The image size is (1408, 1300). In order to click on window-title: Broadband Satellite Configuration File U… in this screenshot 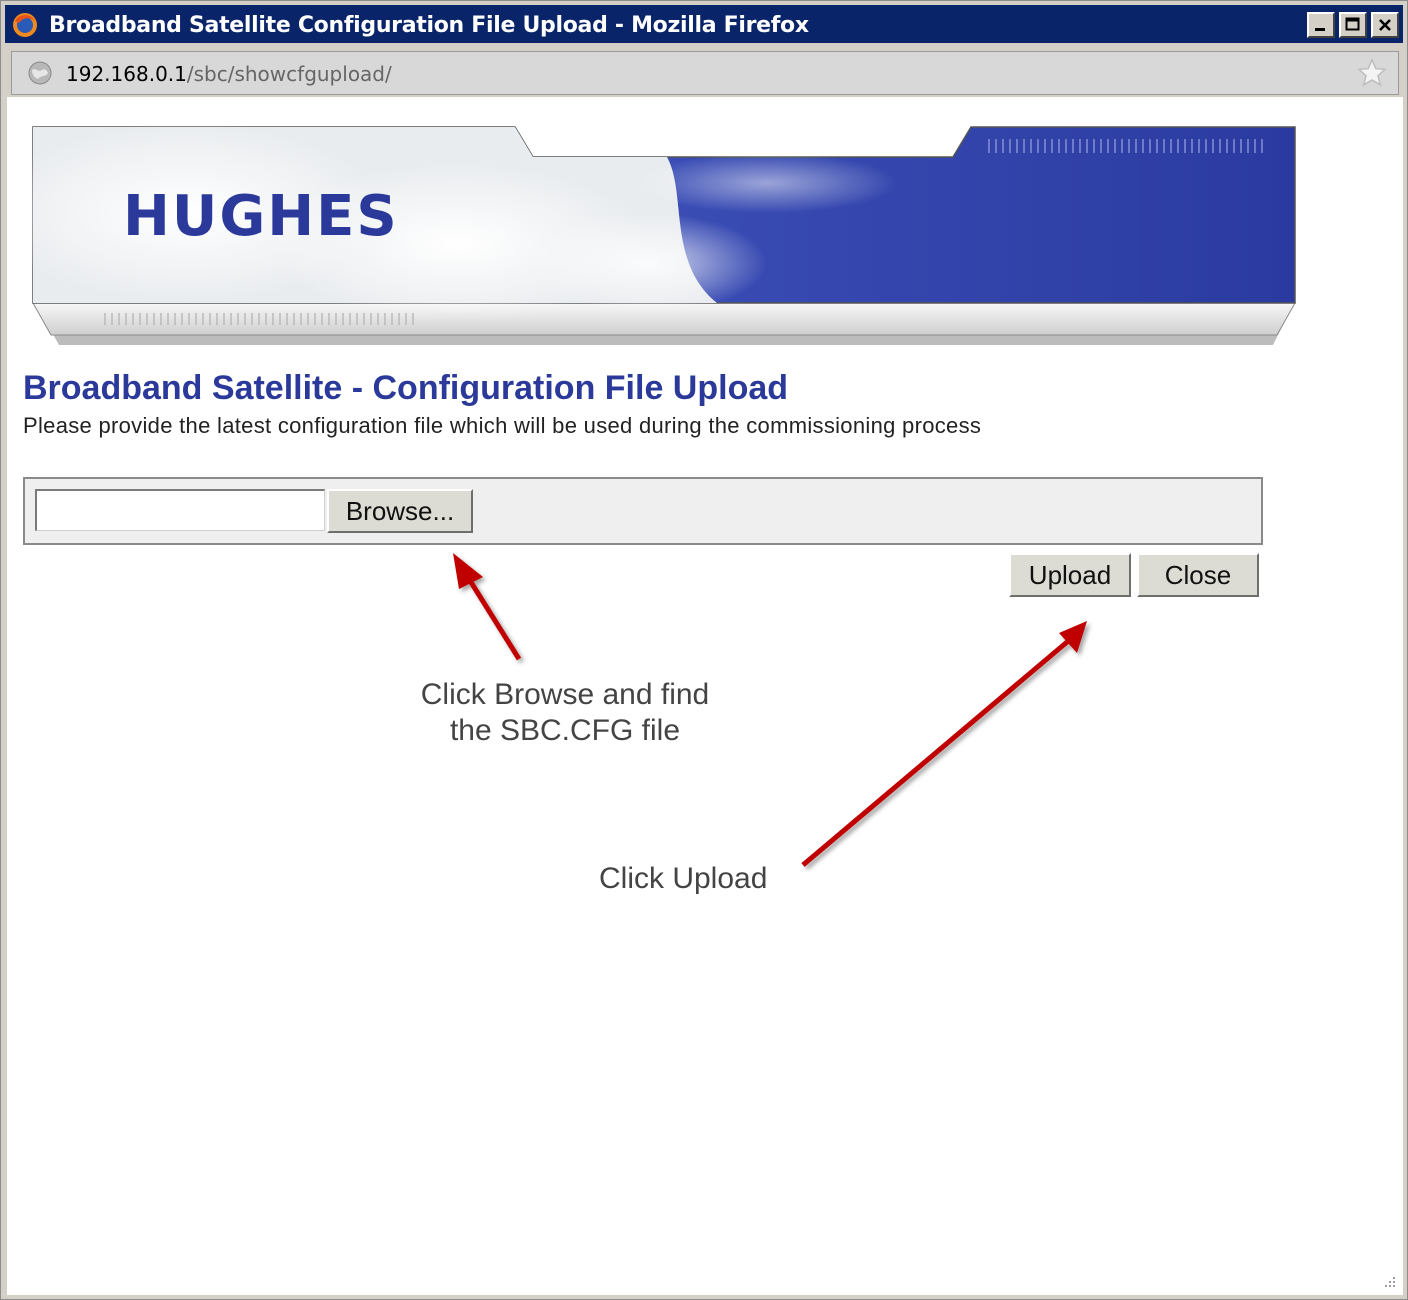, I will do `click(429, 25)`.